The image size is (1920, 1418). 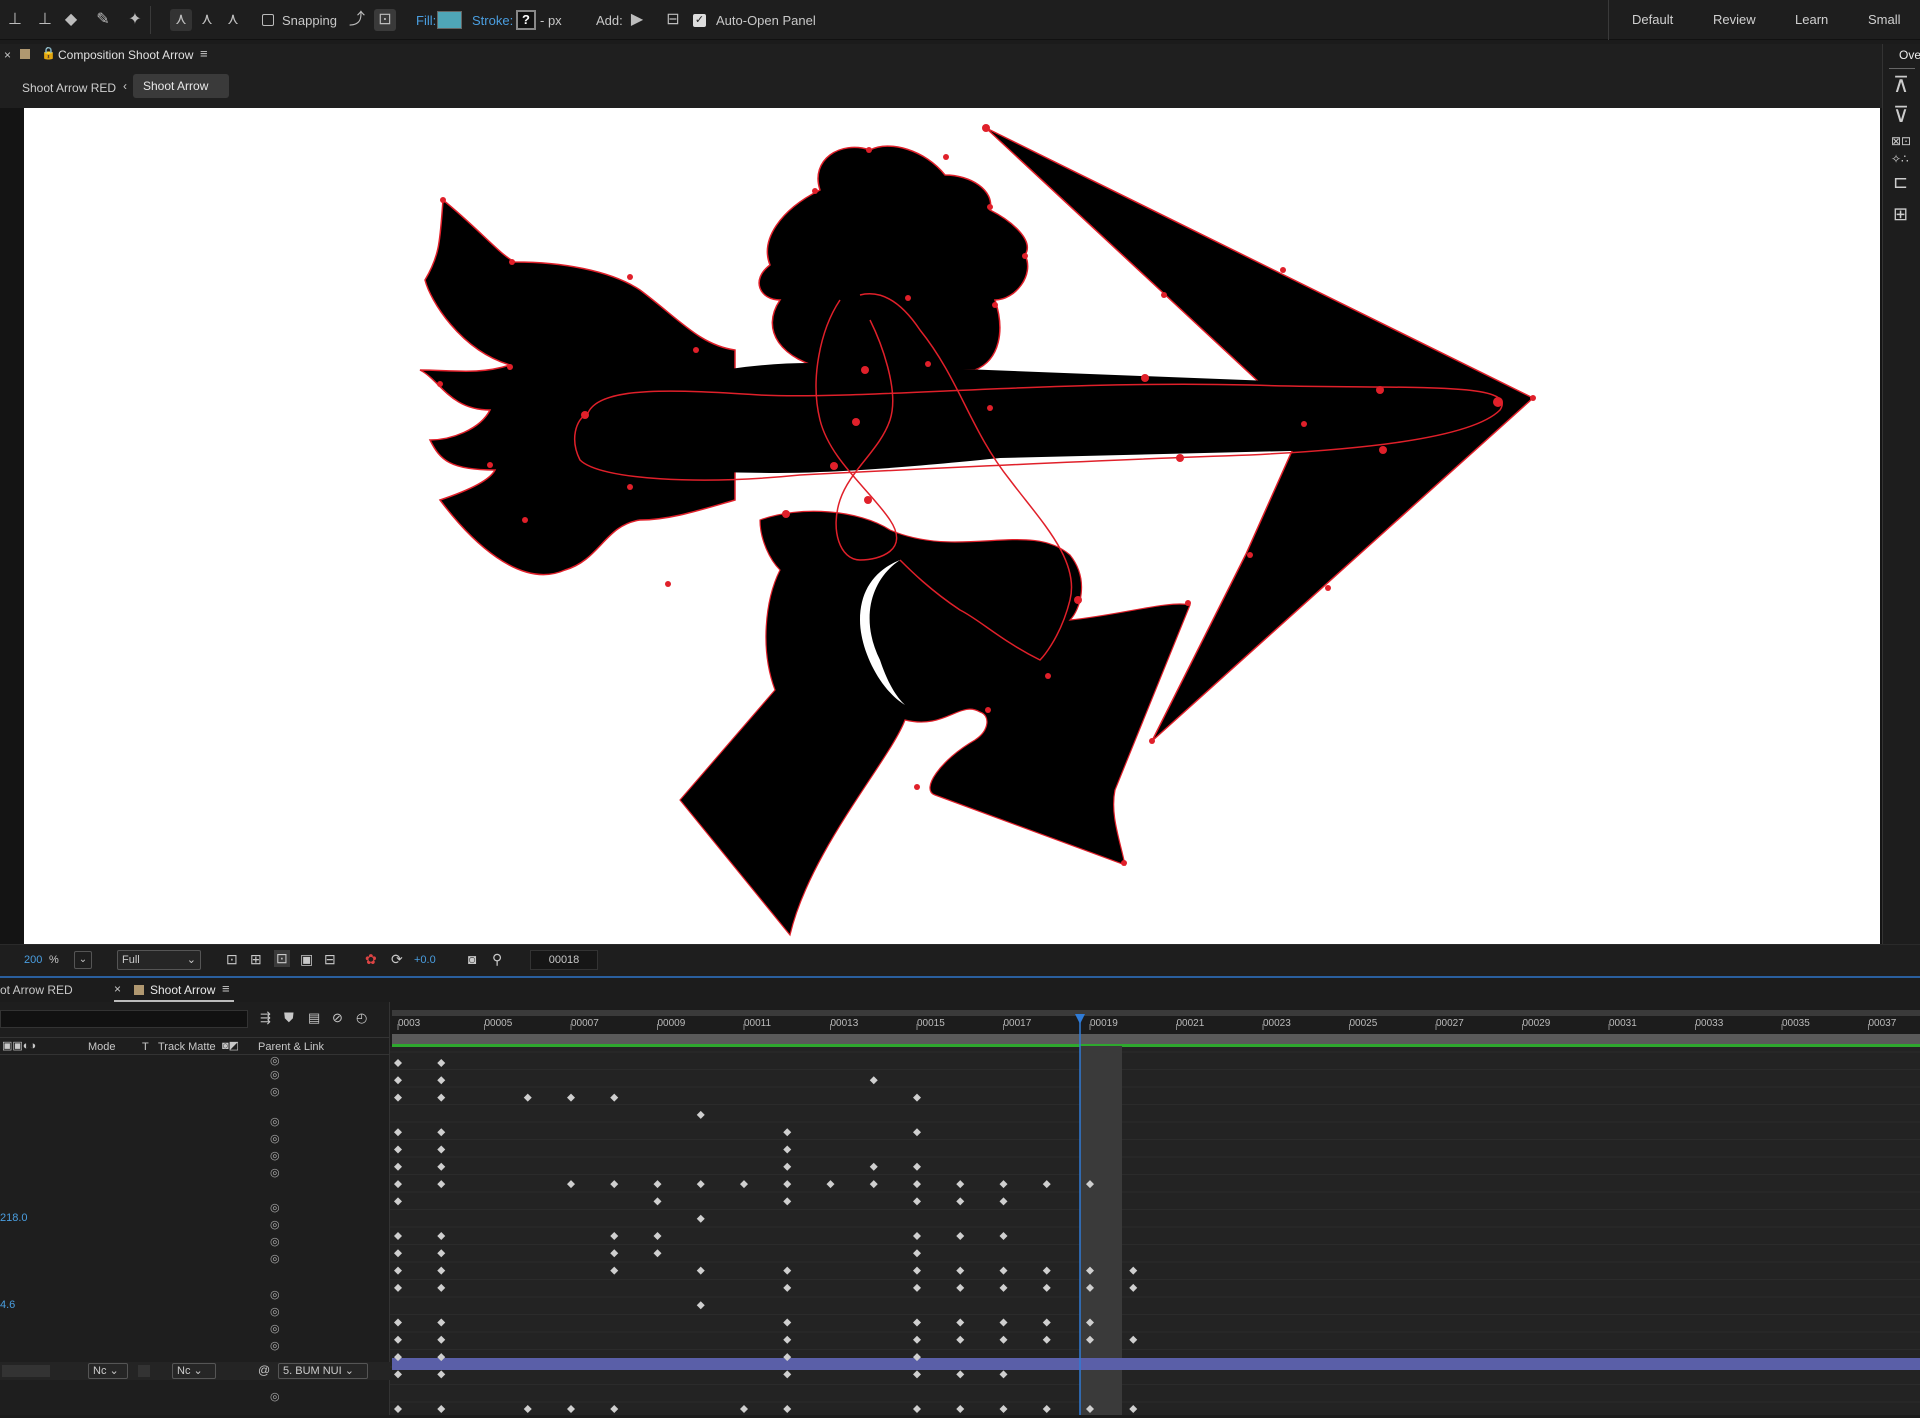 I want to click on lock-icon: 🔒, so click(x=48, y=53).